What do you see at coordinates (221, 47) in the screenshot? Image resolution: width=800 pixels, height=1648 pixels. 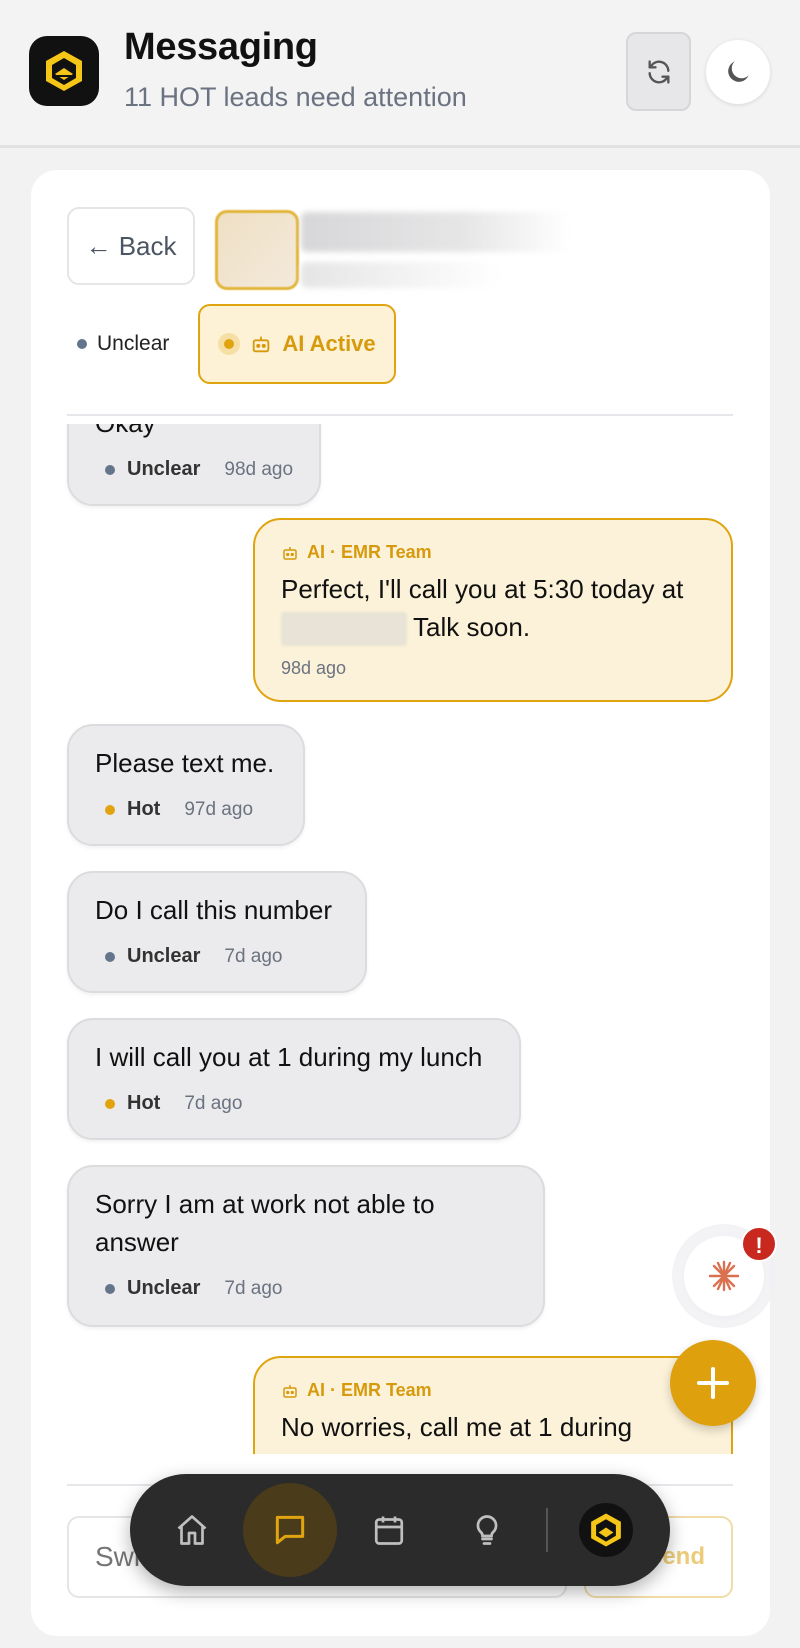 I see `page-title: Messaging` at bounding box center [221, 47].